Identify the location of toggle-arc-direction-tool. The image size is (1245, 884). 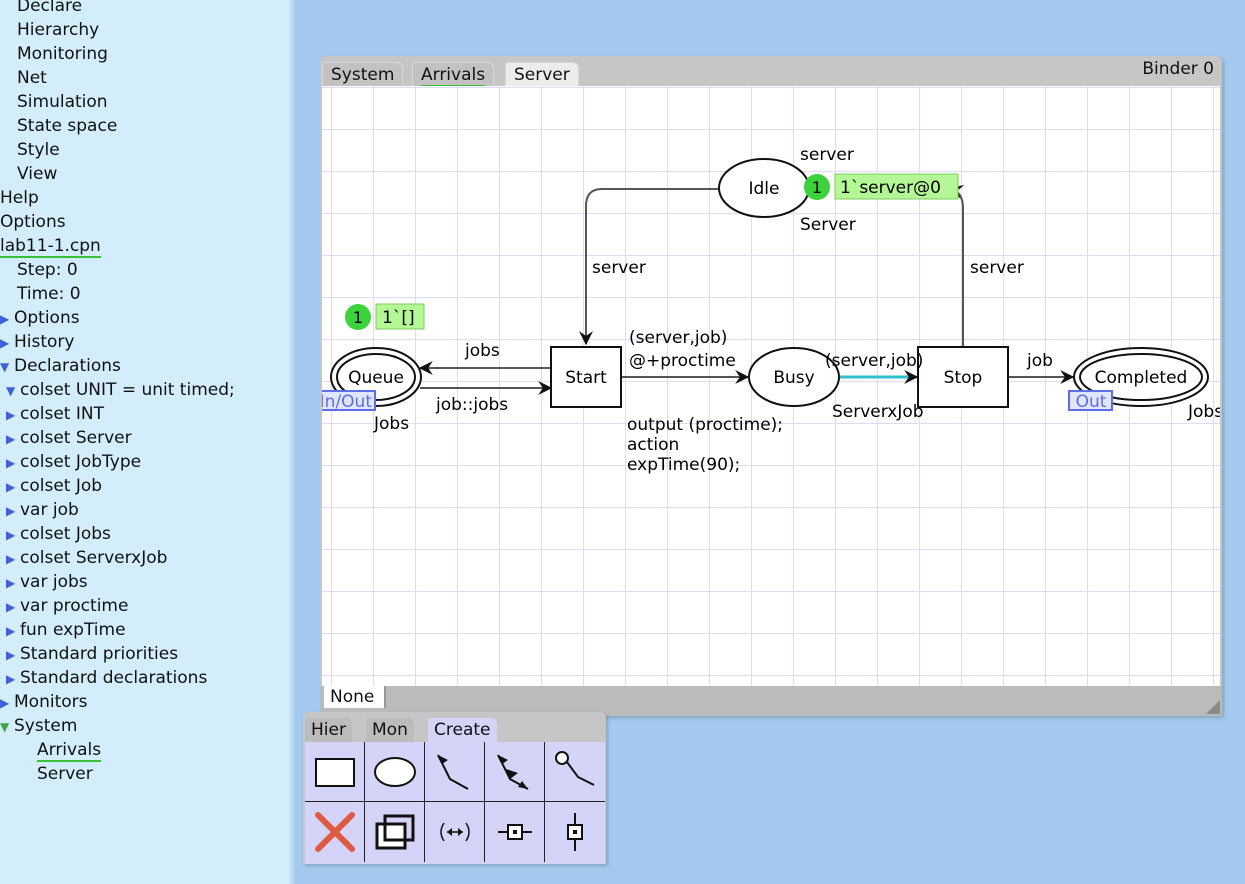
(455, 832).